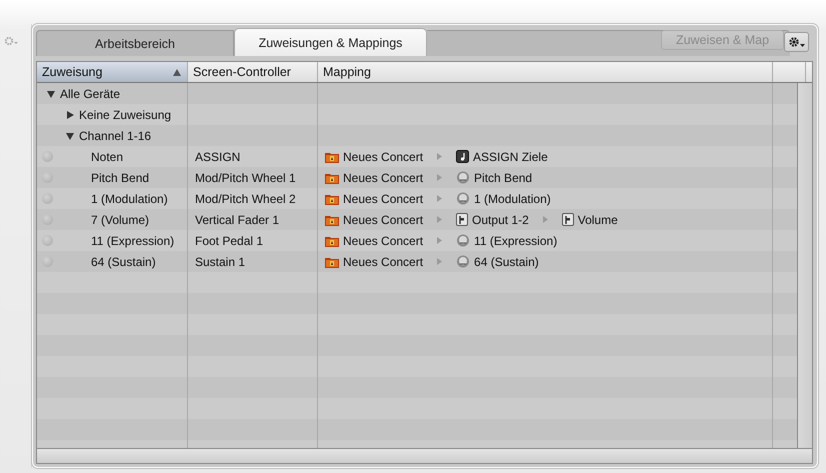 The width and height of the screenshot is (826, 473). I want to click on column-header: Screen-Controller, so click(253, 72).